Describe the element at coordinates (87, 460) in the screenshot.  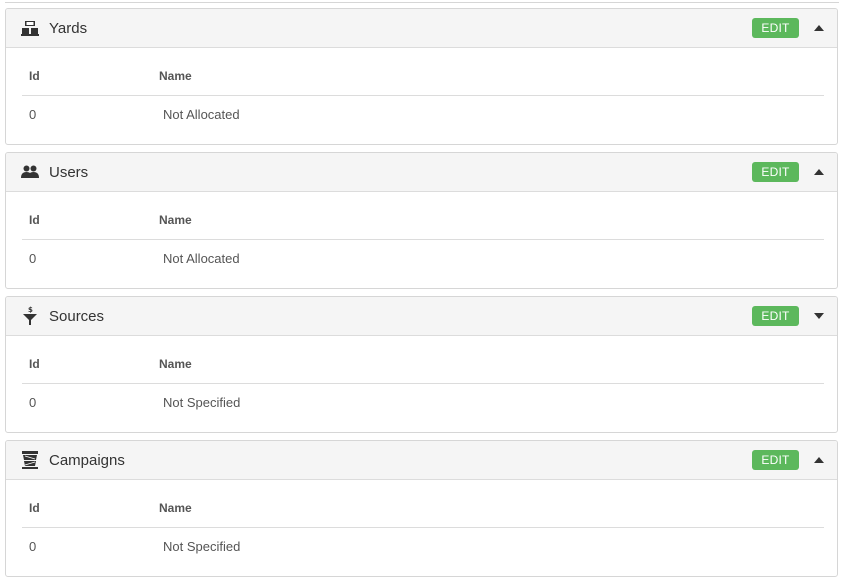
I see `panel-title: Campaigns` at that location.